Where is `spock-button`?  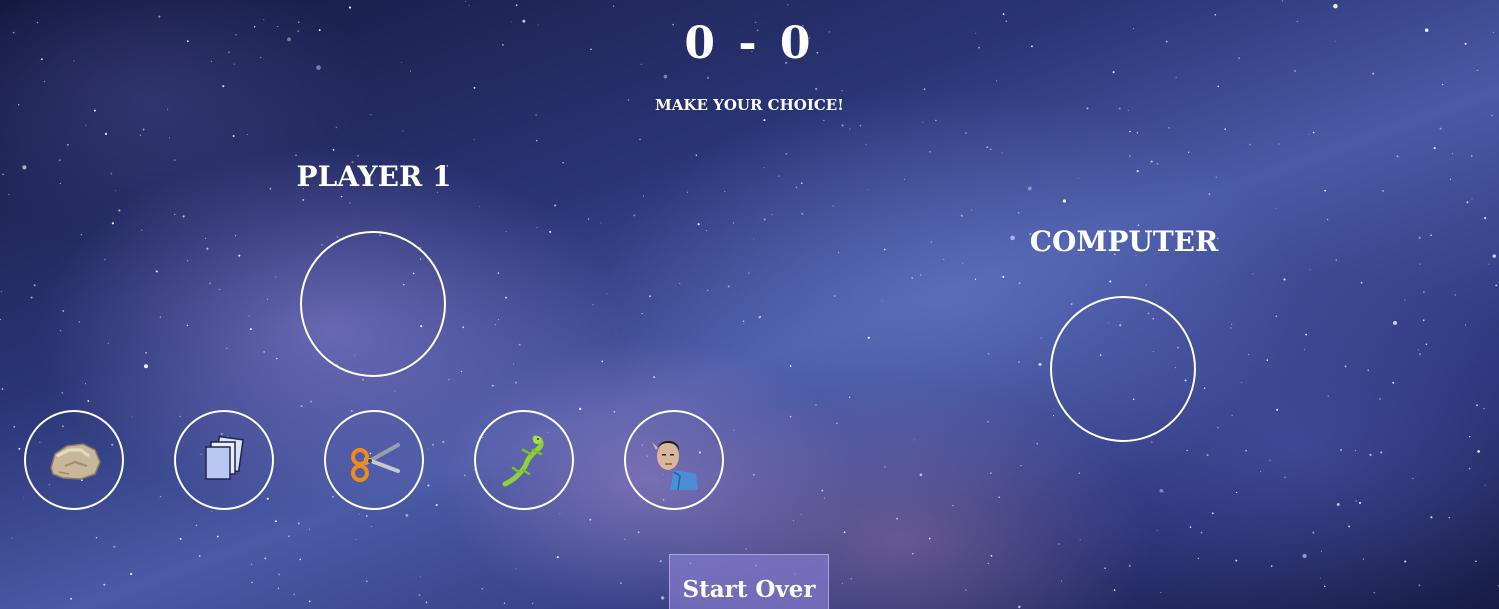 spock-button is located at coordinates (674, 460).